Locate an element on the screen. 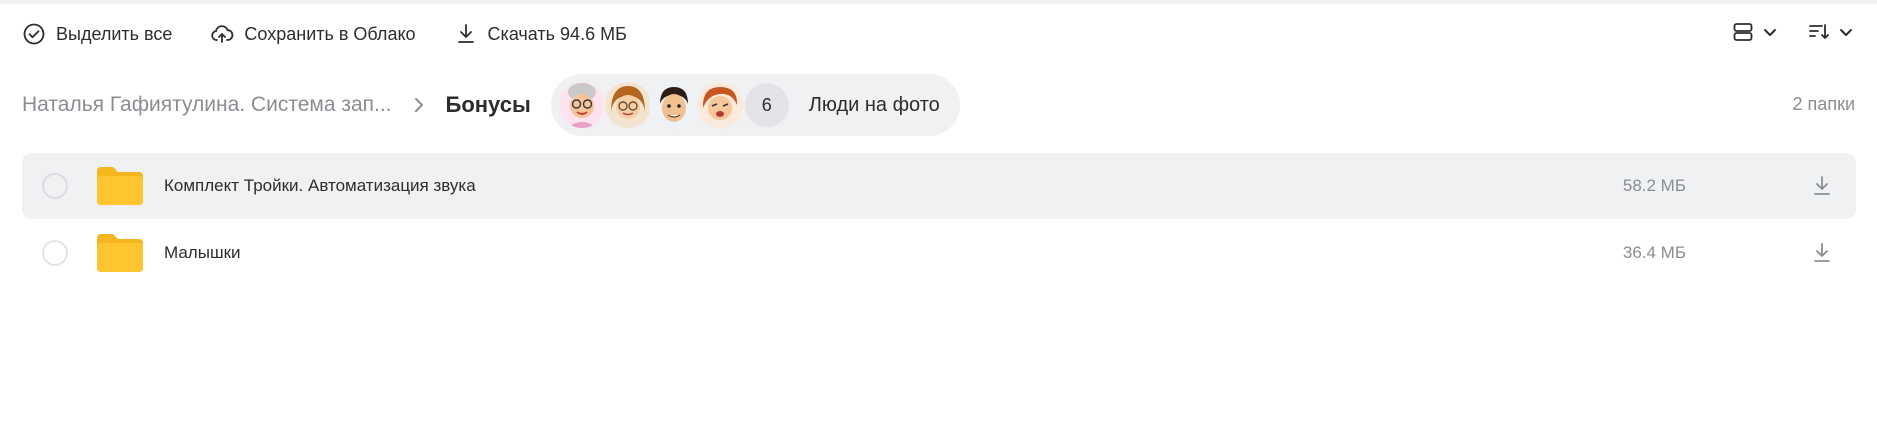  download-all-button: Скачать 94.6 МБ is located at coordinates (540, 34).